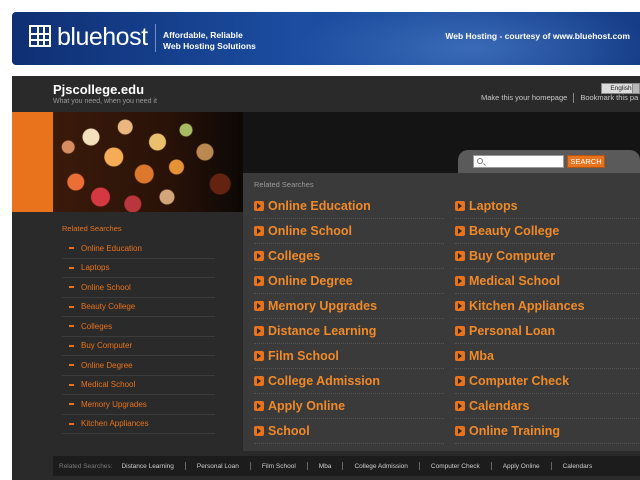 The image size is (640, 480). What do you see at coordinates (138, 385) in the screenshot?
I see `sidebar-item: Medical School` at bounding box center [138, 385].